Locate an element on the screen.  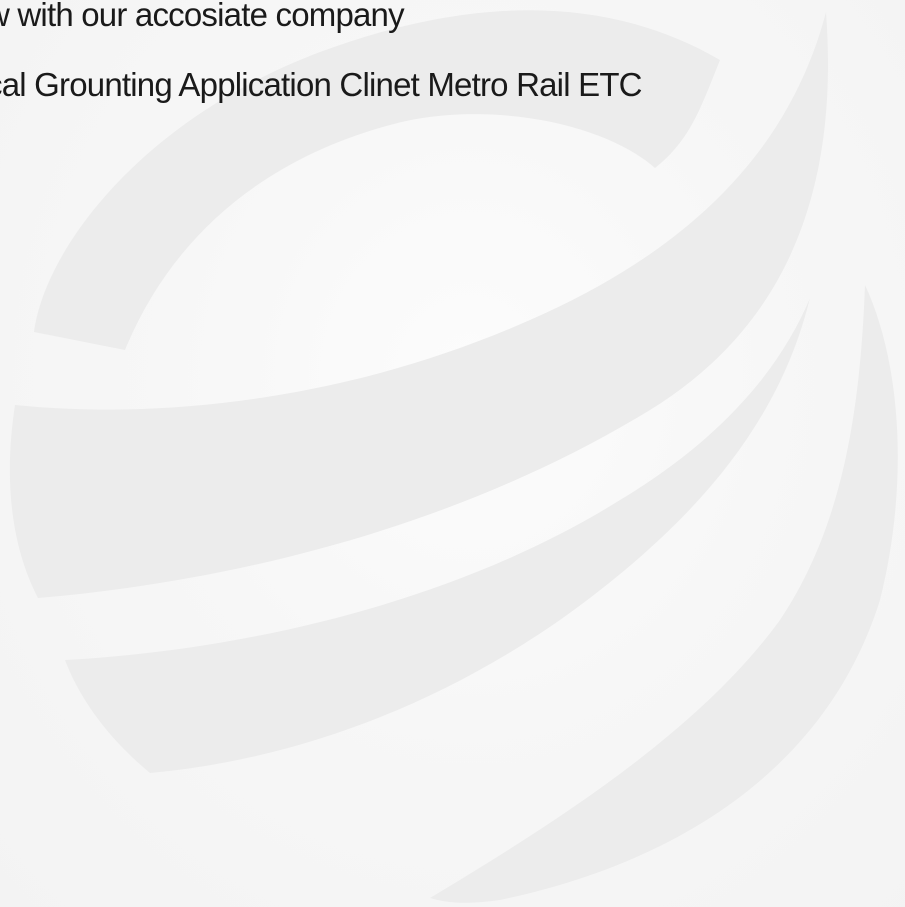
body-text-line-1: w with our accosiate company is located at coordinates (202, 16).